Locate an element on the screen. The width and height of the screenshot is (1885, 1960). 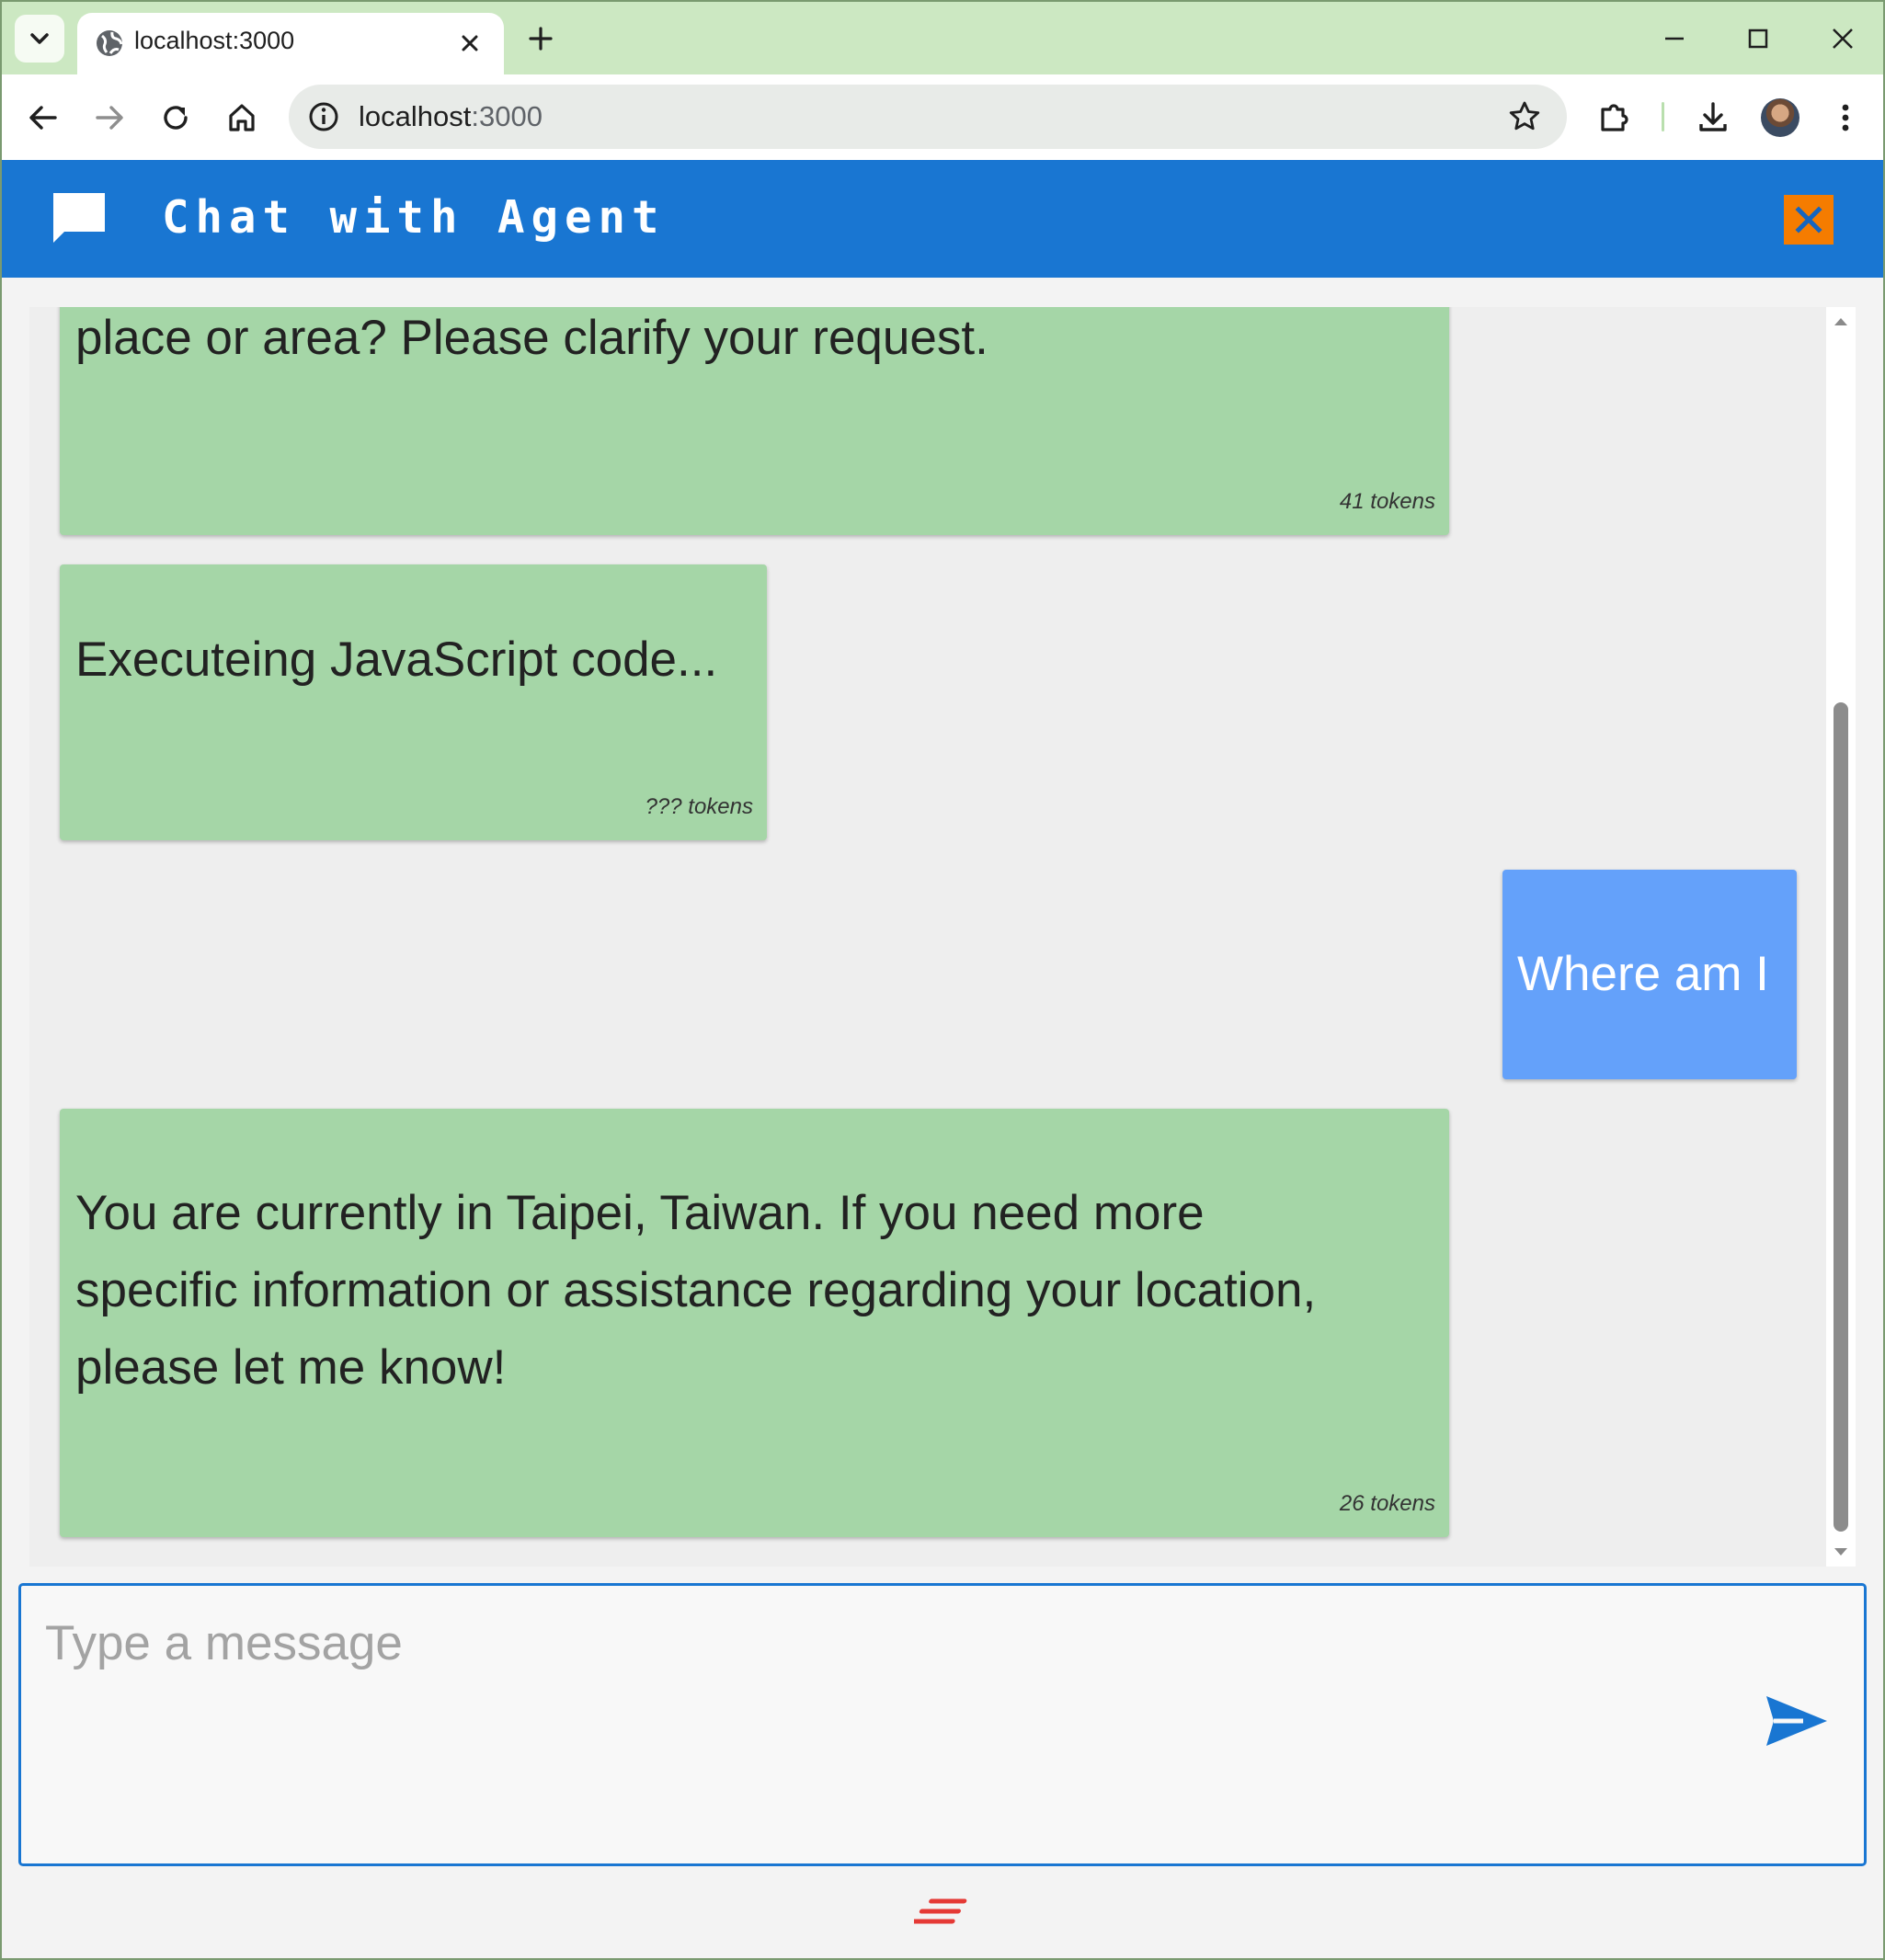
profile-avatar is located at coordinates (1780, 117).